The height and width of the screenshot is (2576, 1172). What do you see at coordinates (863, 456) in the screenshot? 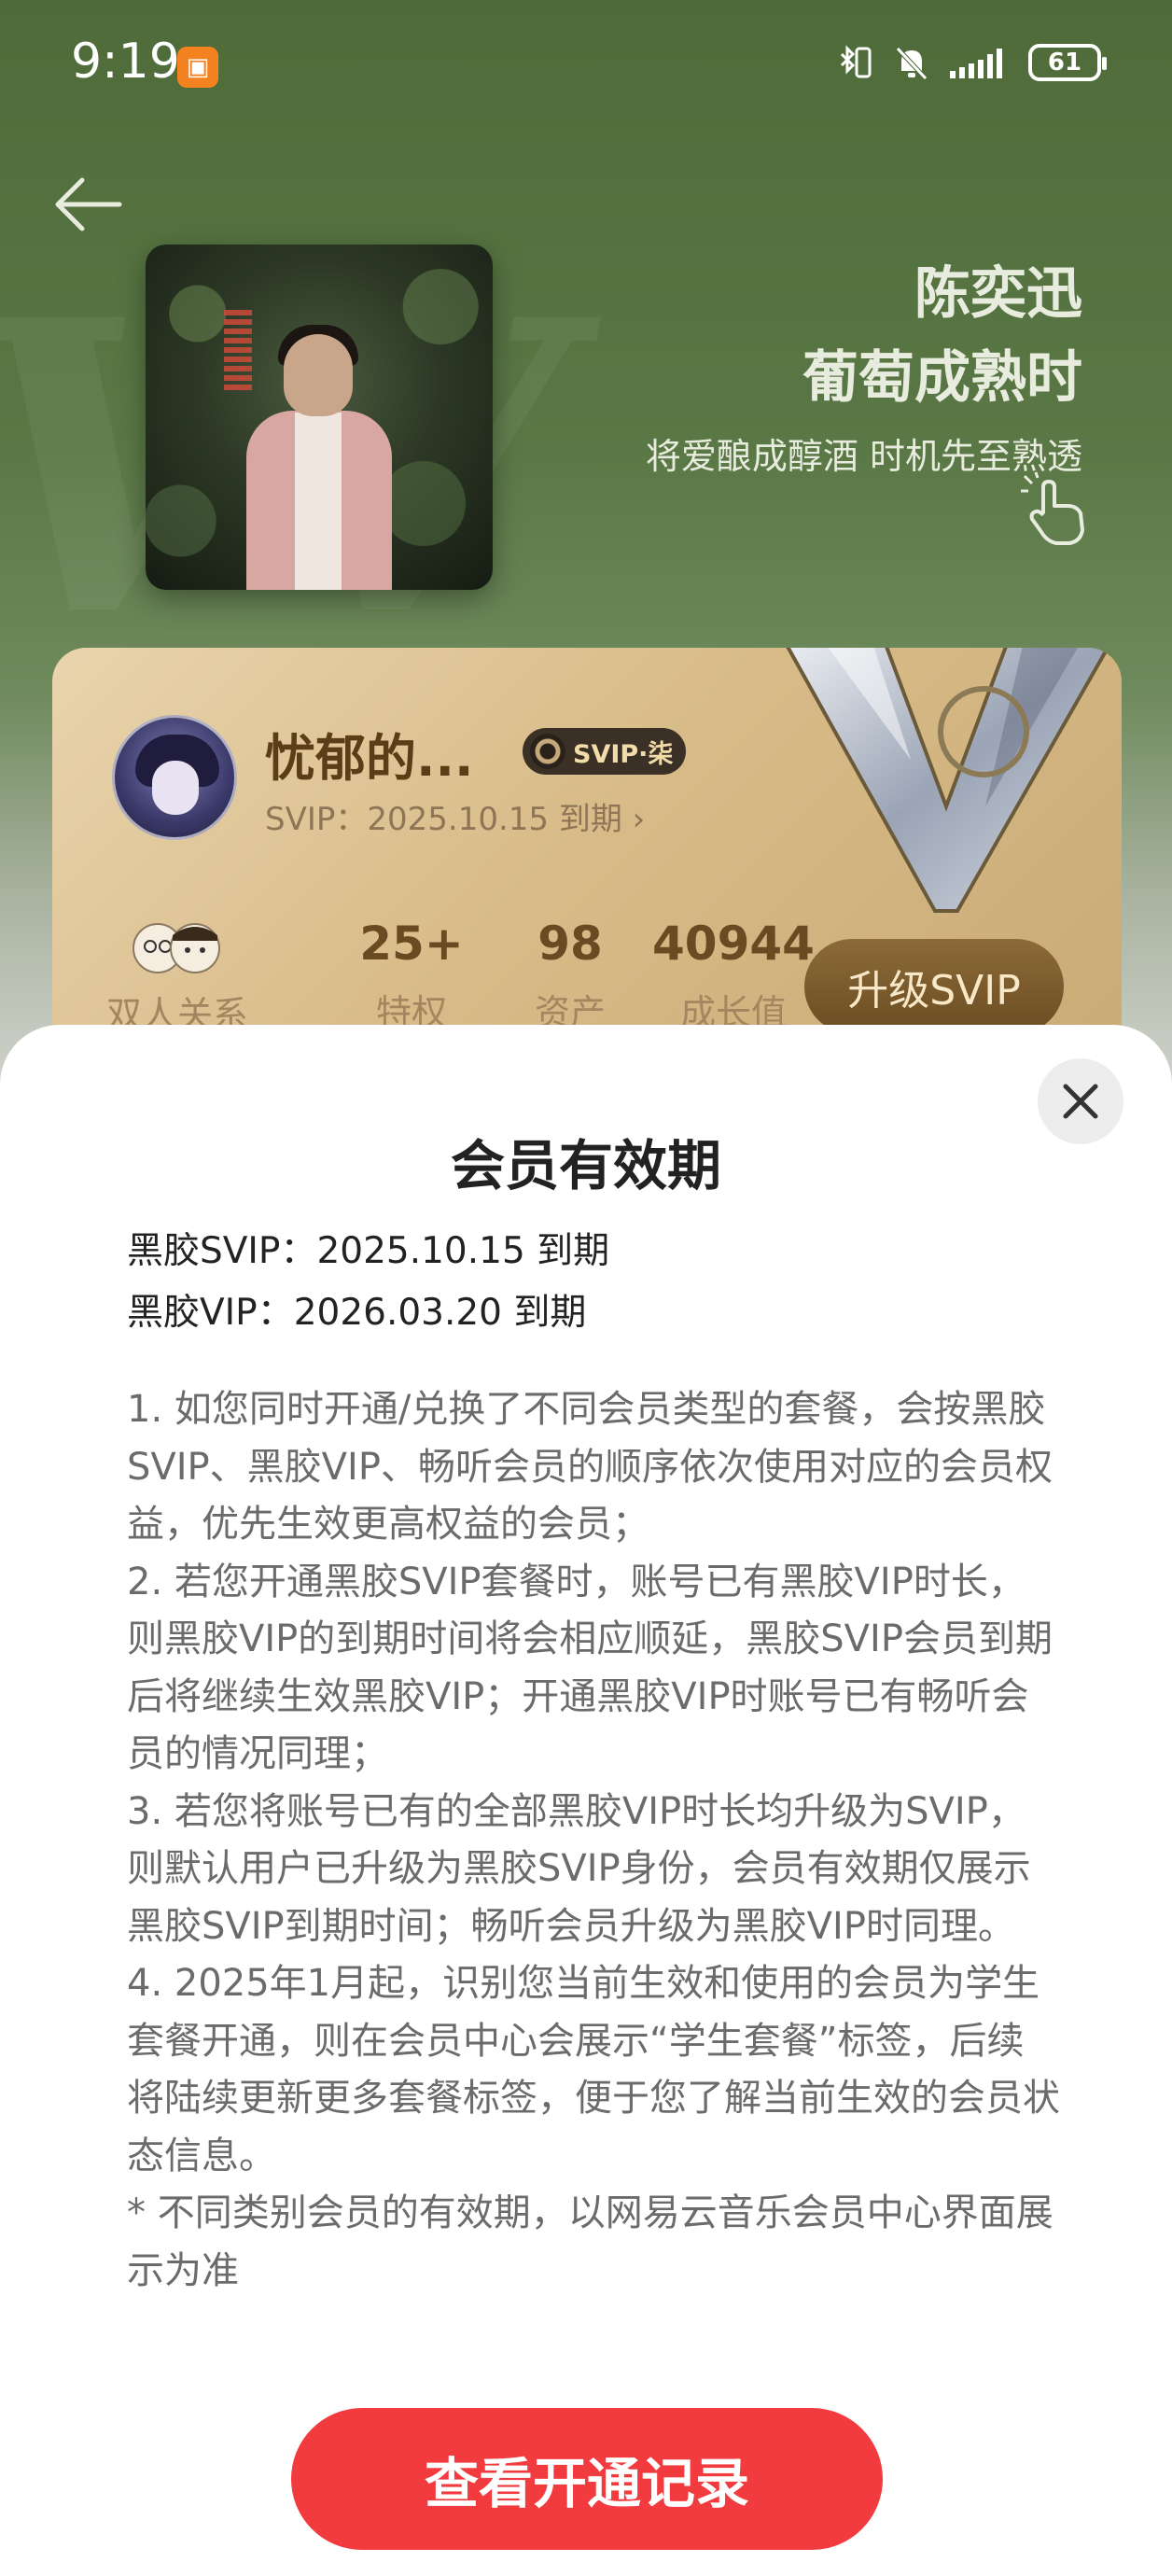
I see `hero-subtitle: 将爱酿成醇酒 时机先至熟透` at bounding box center [863, 456].